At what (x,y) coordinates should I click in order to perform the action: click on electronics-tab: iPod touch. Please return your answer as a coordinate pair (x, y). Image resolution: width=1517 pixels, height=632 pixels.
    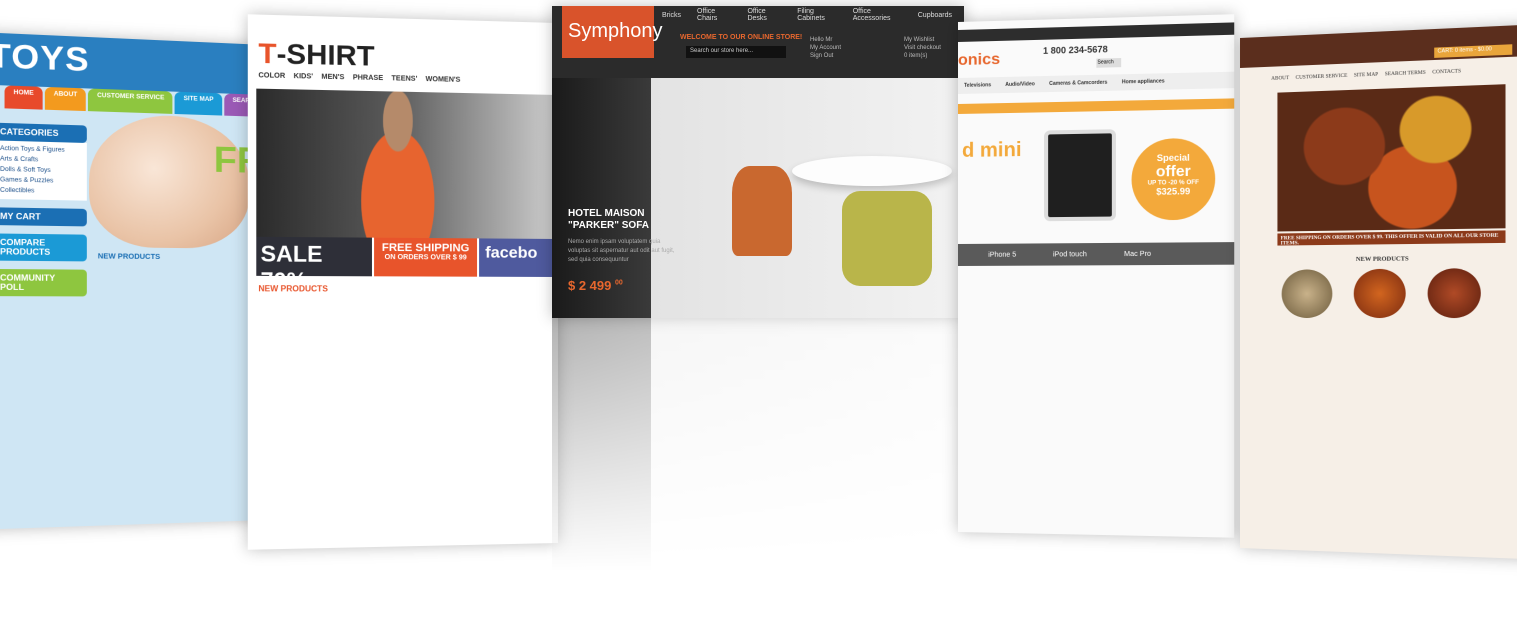
    Looking at the image, I should click on (1070, 254).